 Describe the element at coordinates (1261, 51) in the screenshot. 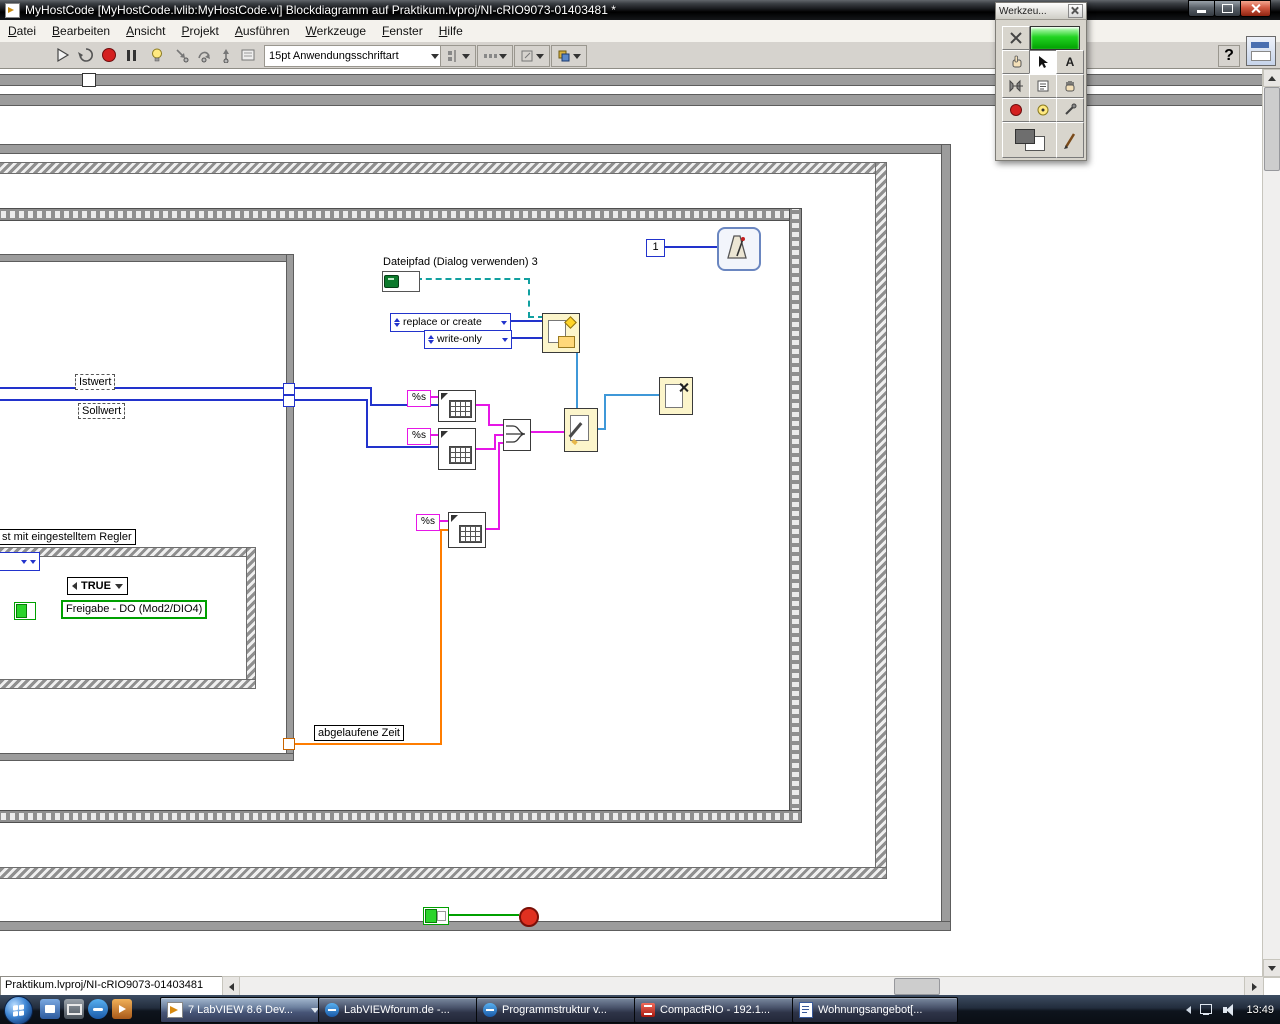

I see `vi-icon` at that location.